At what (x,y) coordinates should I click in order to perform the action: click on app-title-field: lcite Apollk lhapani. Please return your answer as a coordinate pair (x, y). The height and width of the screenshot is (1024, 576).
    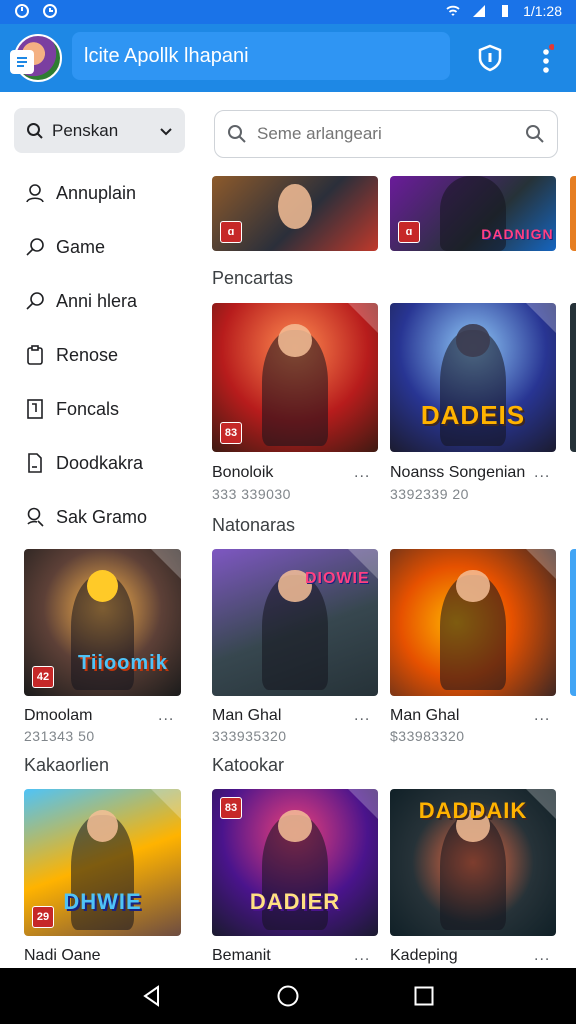
    Looking at the image, I should click on (261, 56).